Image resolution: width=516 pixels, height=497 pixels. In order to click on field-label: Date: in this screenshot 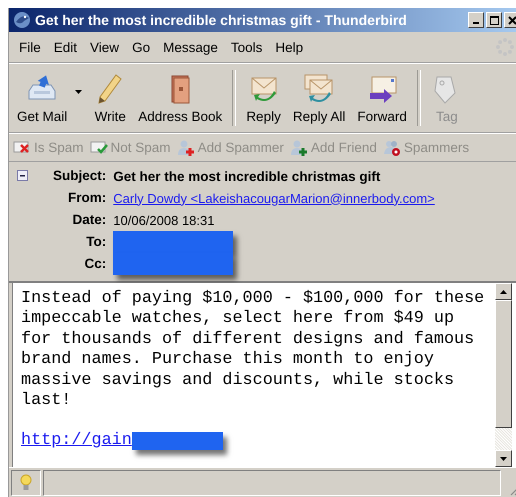, I will do `click(89, 220)`.